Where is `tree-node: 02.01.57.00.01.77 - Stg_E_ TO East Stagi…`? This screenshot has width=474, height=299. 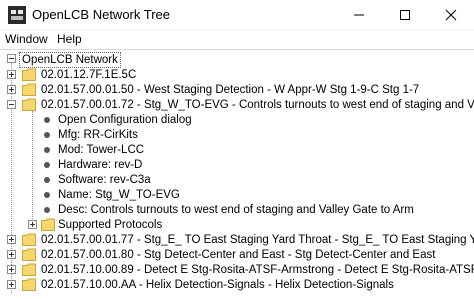 tree-node: 02.01.57.00.01.77 - Stg_E_ TO East Stagi… is located at coordinates (237, 240).